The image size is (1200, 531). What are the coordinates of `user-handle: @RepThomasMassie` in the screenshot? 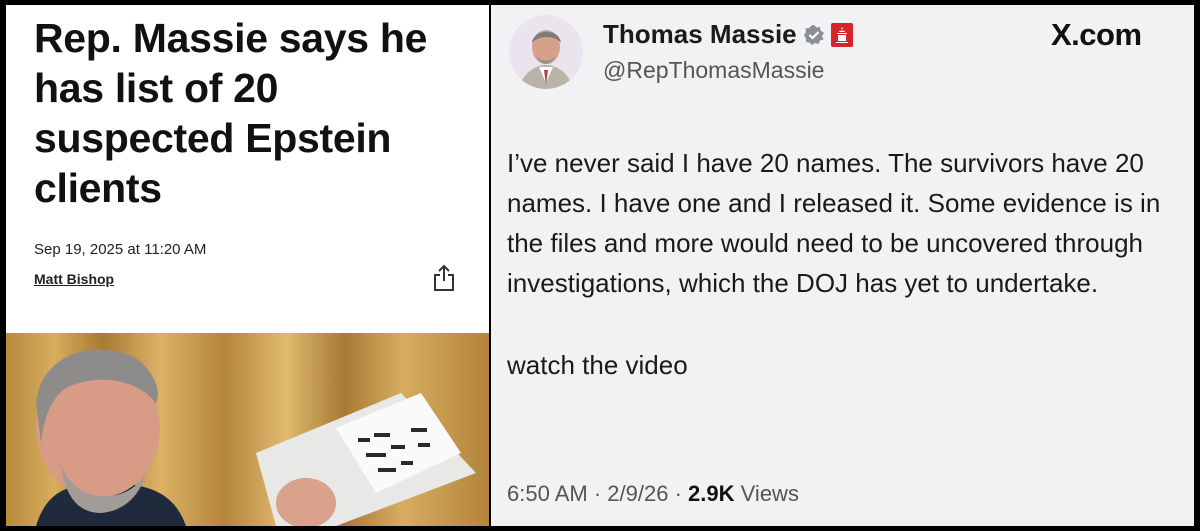 It's located at (713, 70).